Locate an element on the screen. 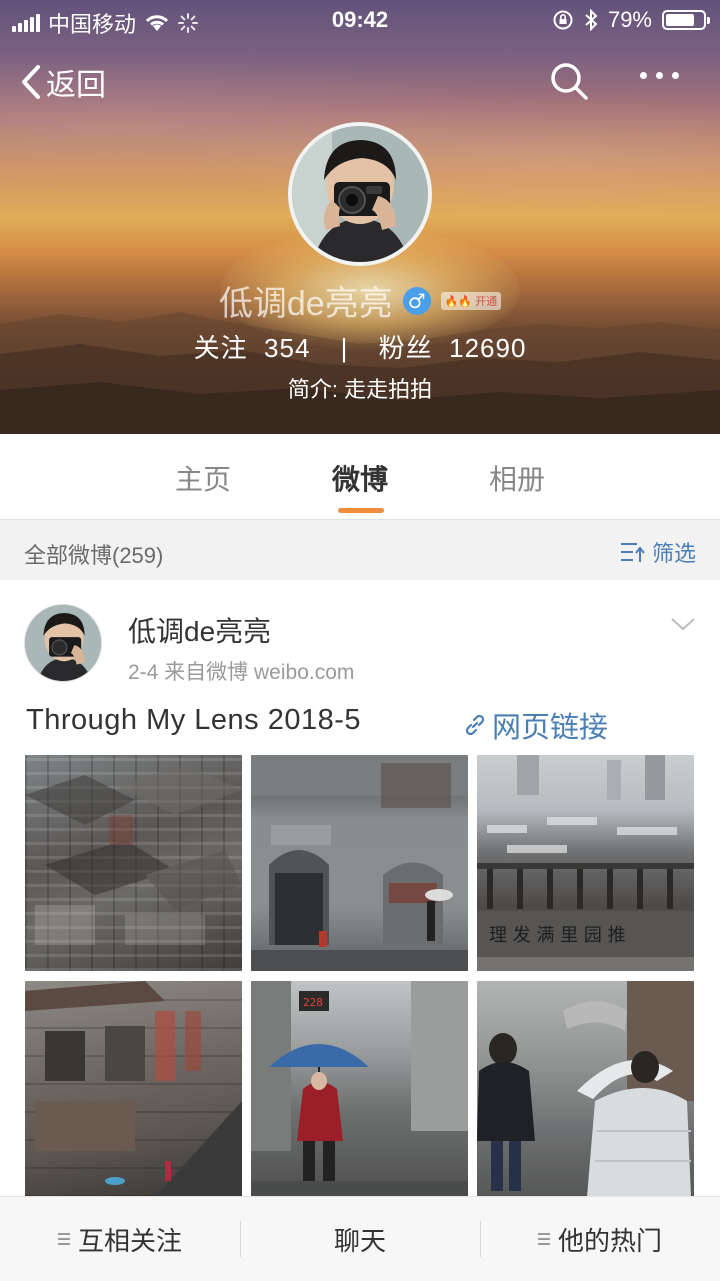 The image size is (720, 1281). filter-bar: 全部微博(259) 筛选 is located at coordinates (360, 550).